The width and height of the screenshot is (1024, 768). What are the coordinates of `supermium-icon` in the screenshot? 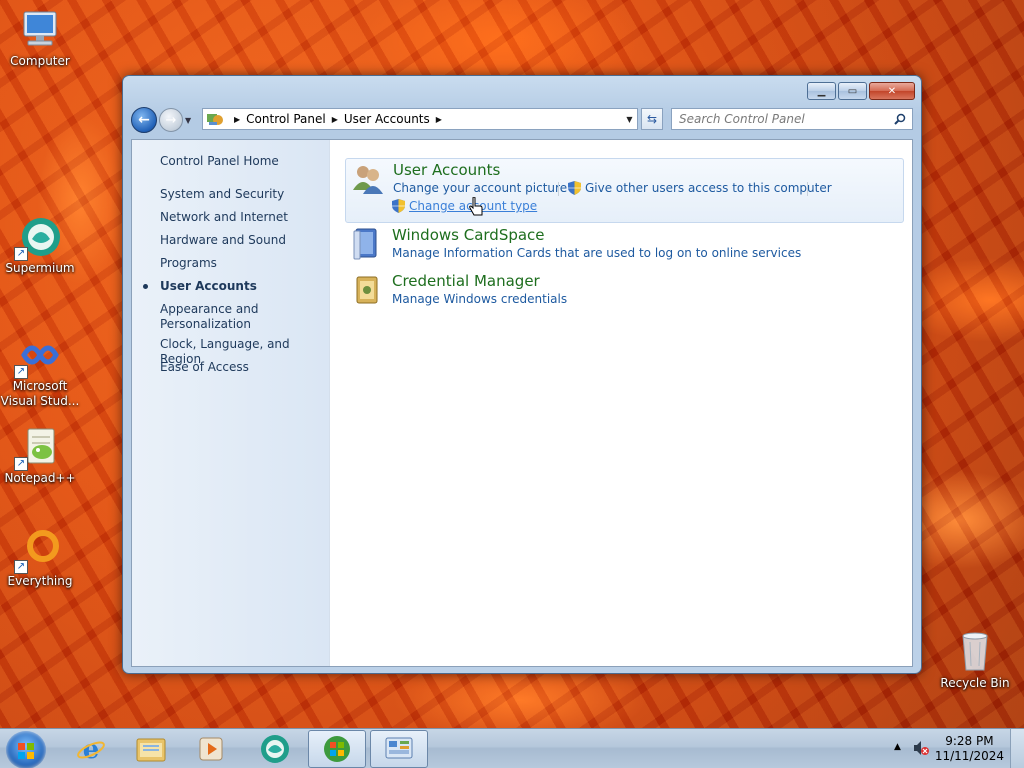 It's located at (275, 749).